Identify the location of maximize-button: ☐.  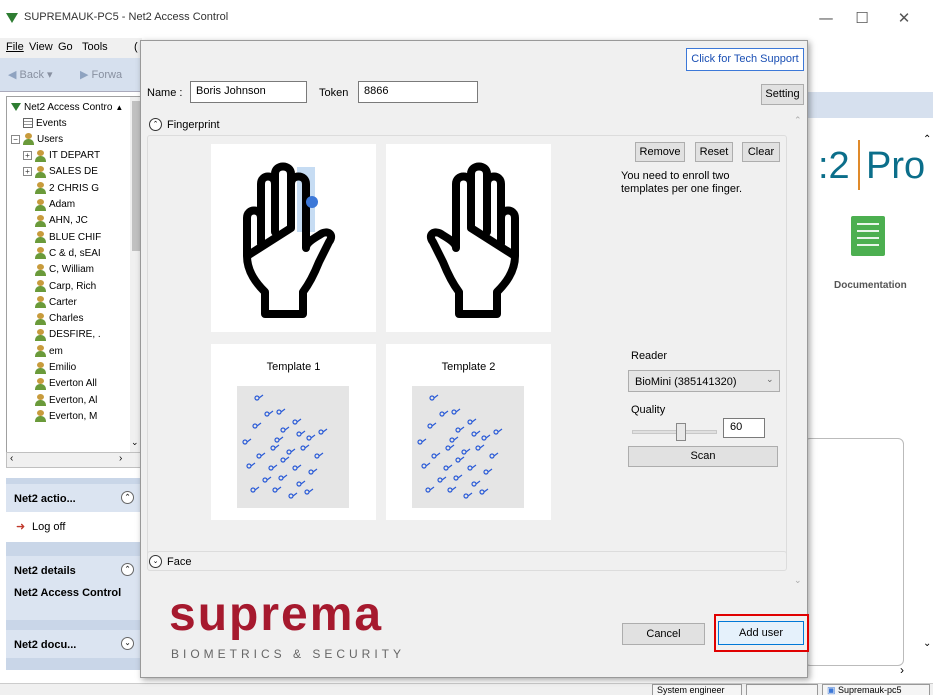
(862, 18).